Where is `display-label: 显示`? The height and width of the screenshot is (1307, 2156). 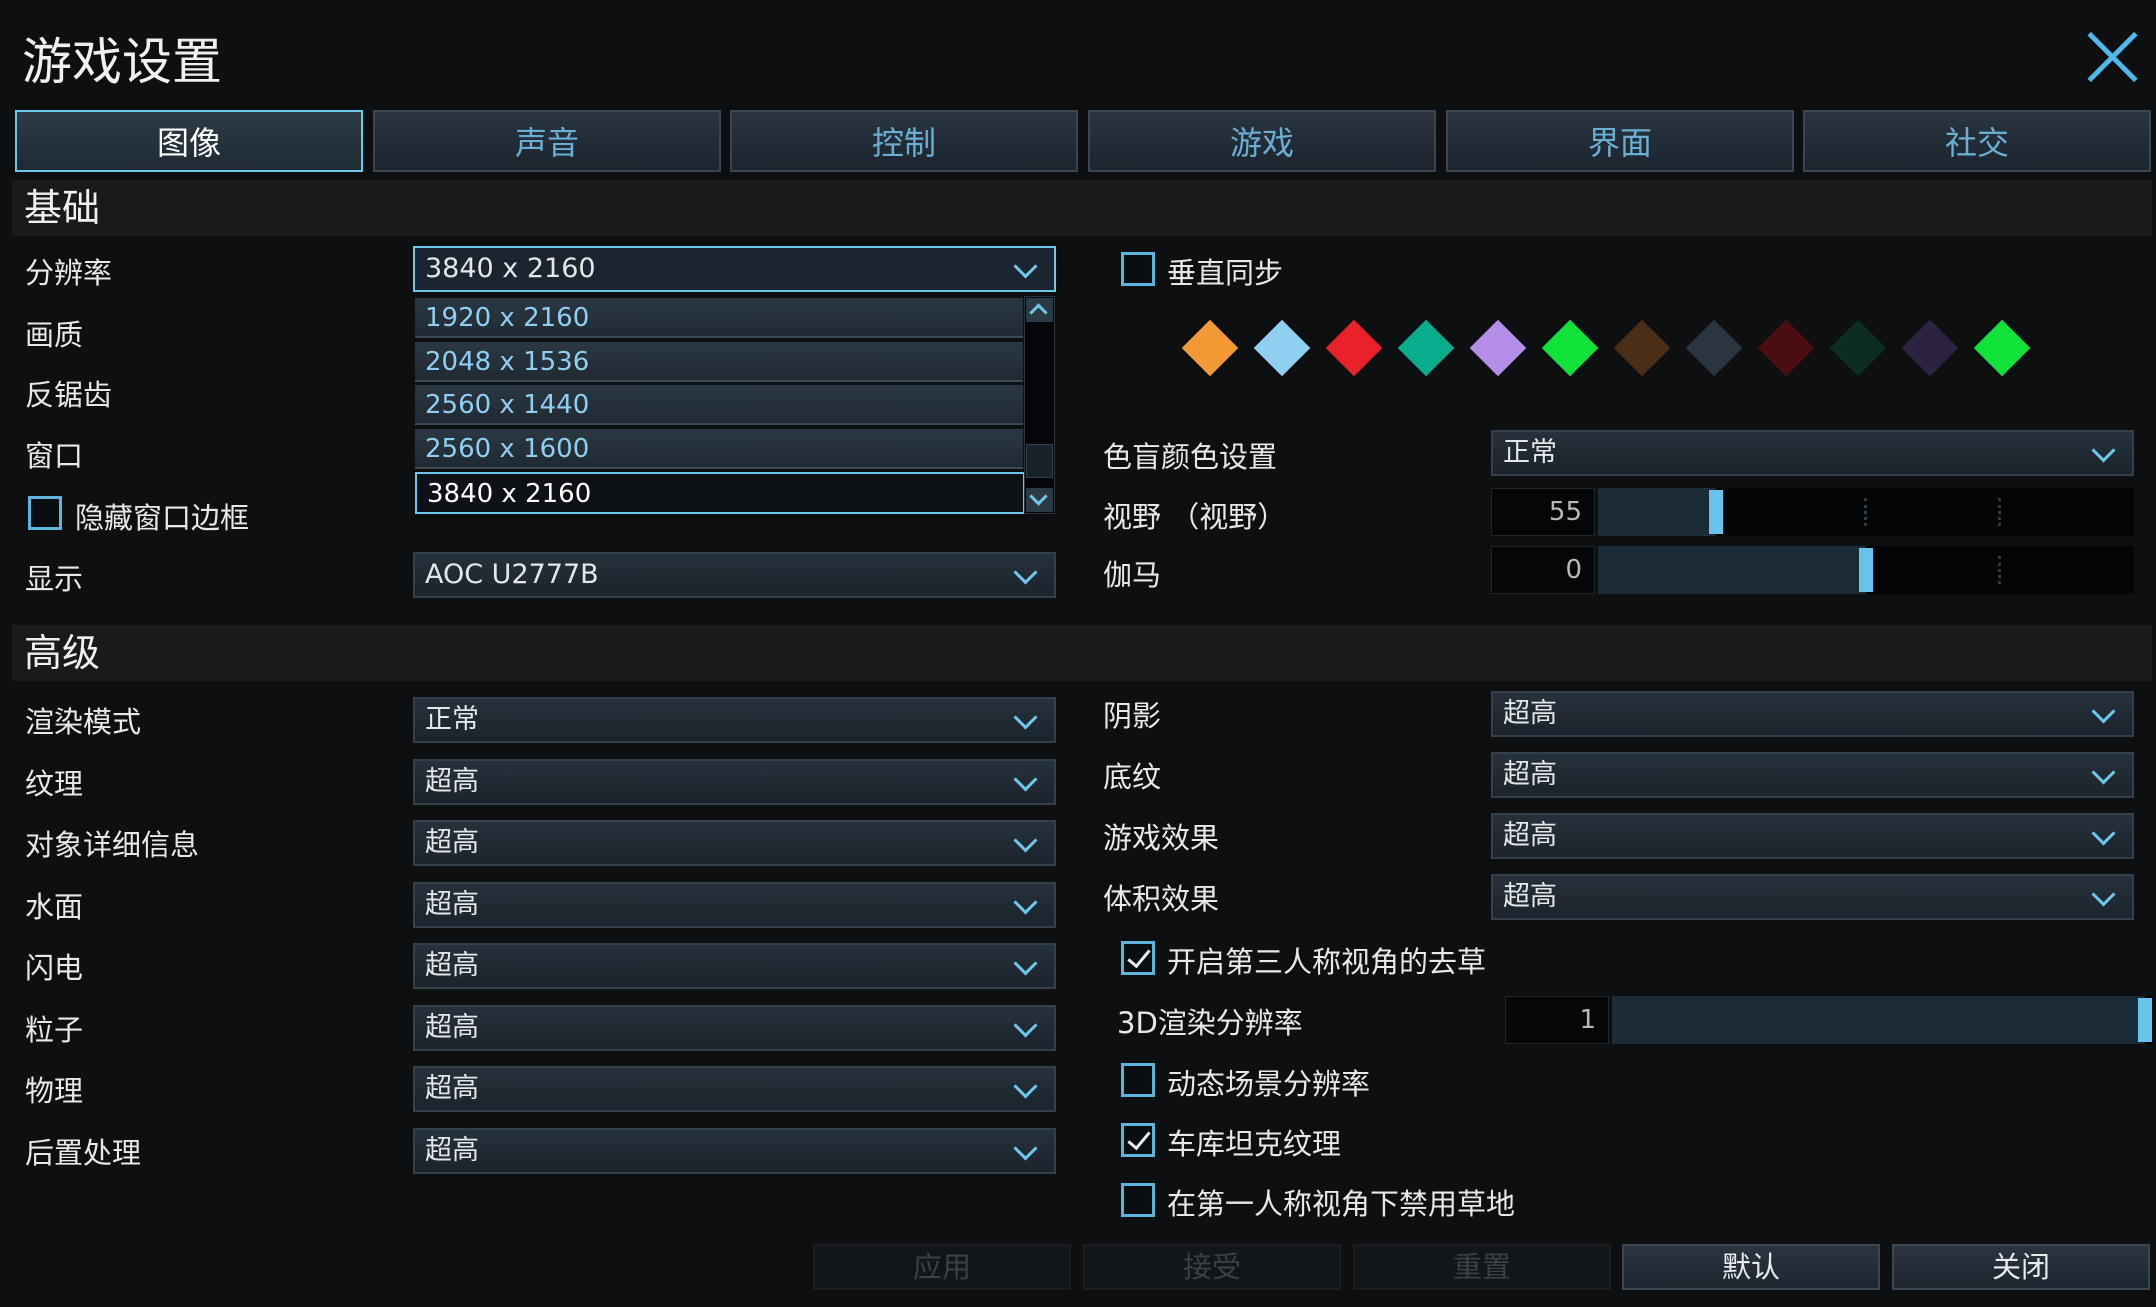 display-label: 显示 is located at coordinates (54, 579).